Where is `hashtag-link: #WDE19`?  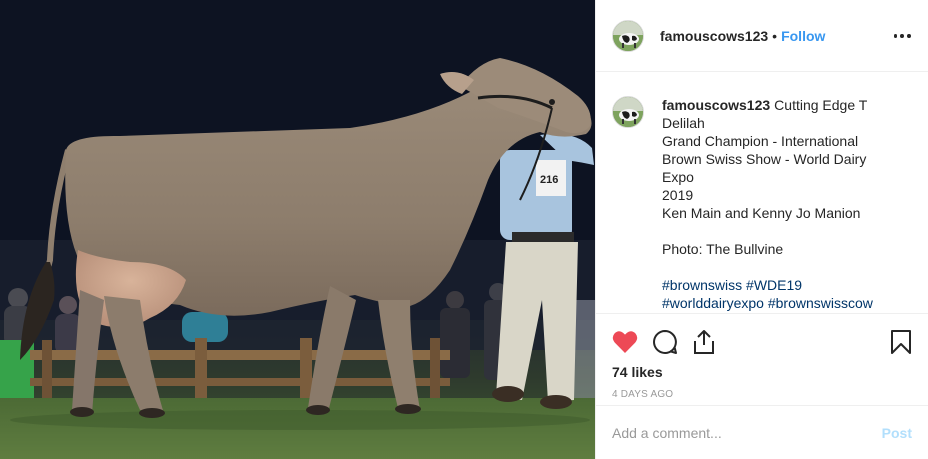 hashtag-link: #WDE19 is located at coordinates (774, 285).